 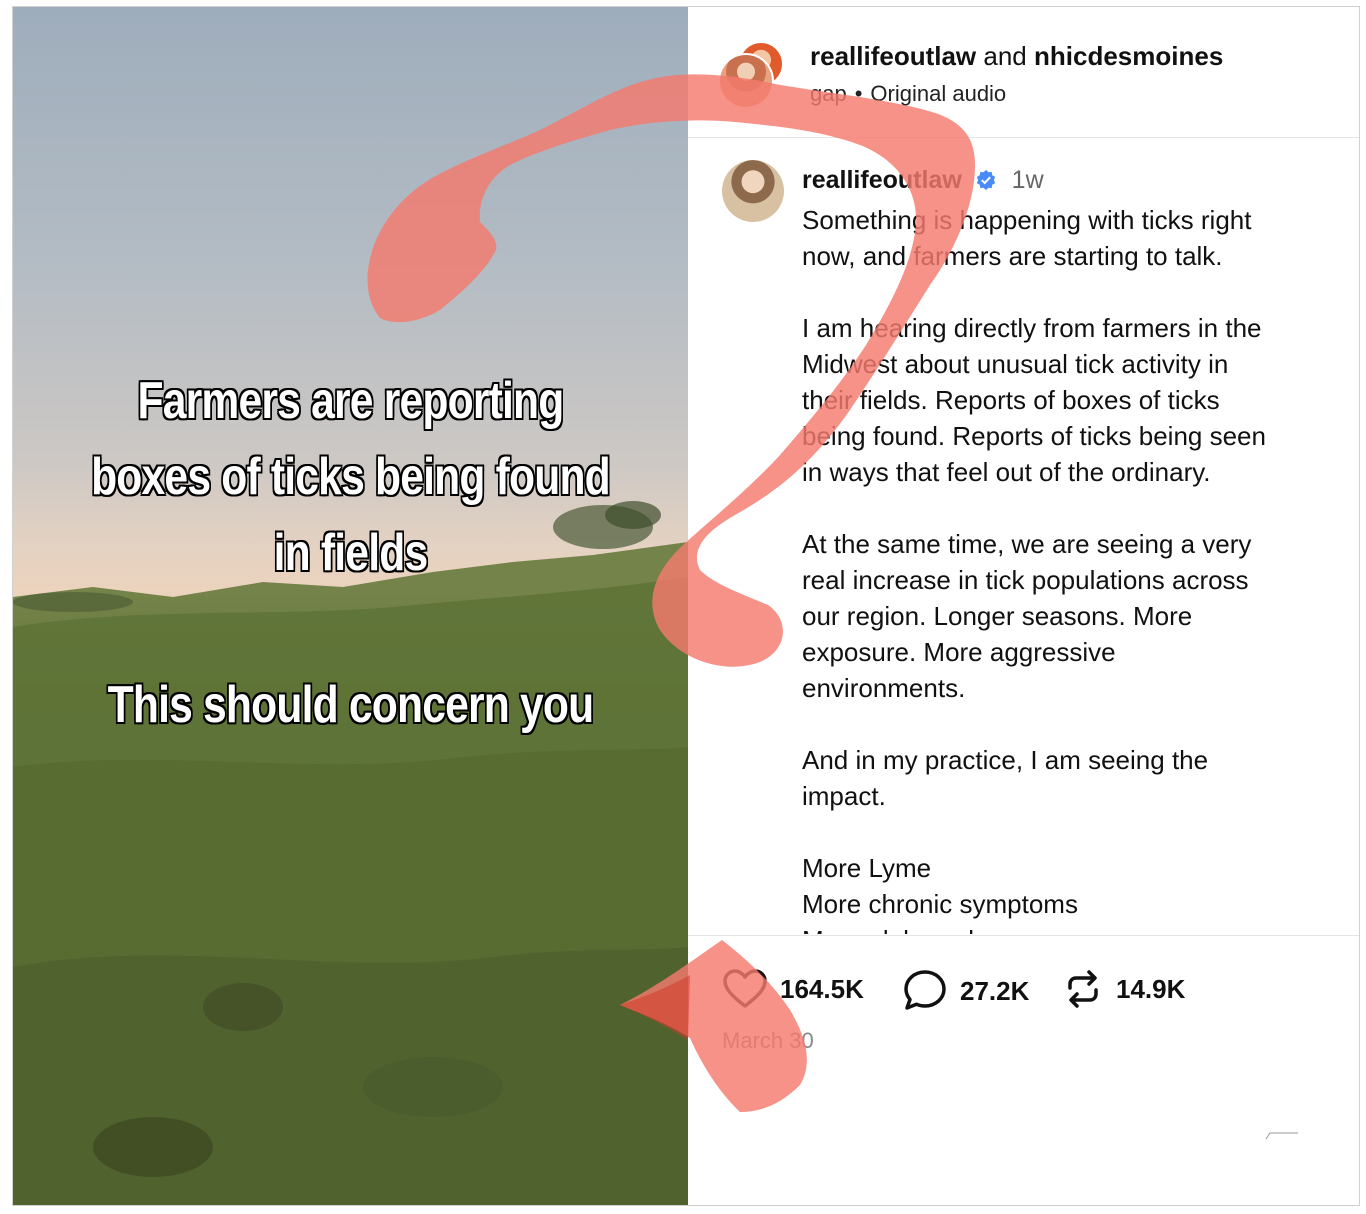 I want to click on like-button: 164.5K, so click(x=793, y=989).